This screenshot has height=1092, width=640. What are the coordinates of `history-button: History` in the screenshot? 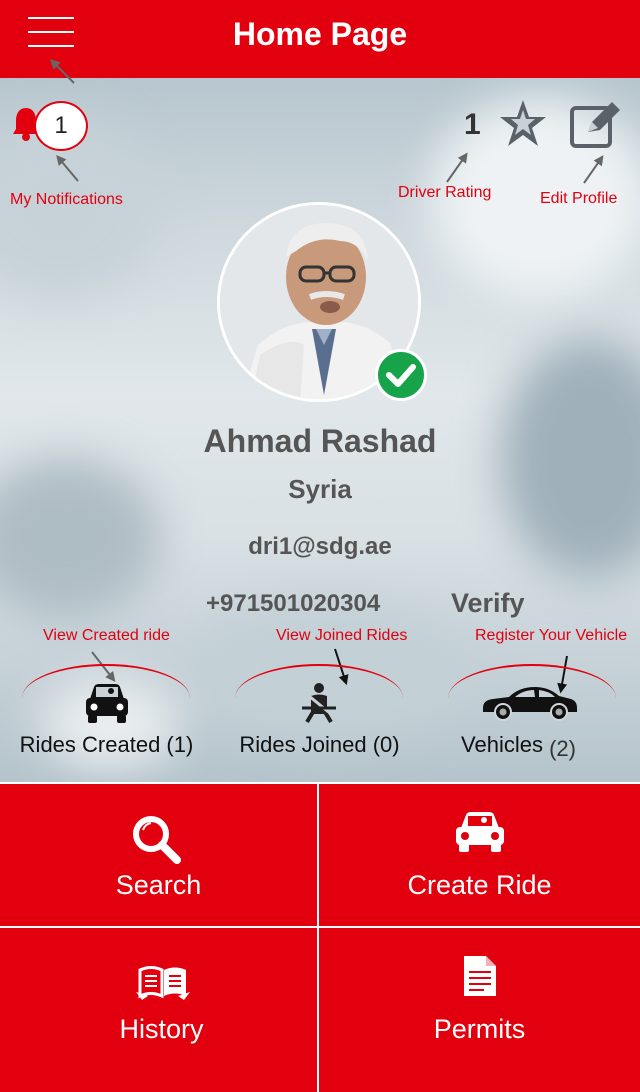 It's located at (158, 1010).